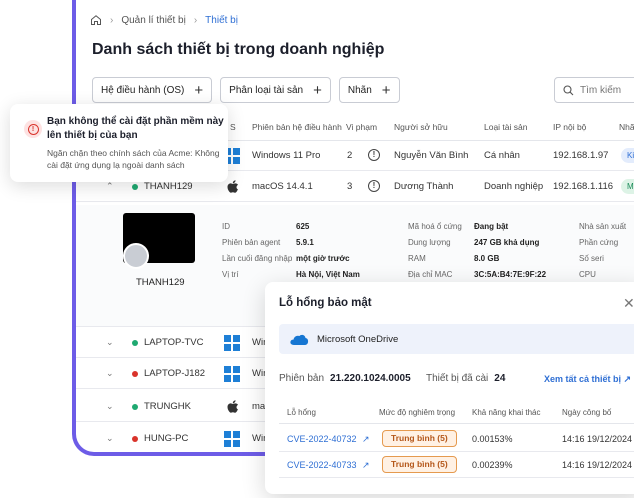 The image size is (634, 498). Describe the element at coordinates (421, 127) in the screenshot. I see `col-header: Người sở hữu` at that location.